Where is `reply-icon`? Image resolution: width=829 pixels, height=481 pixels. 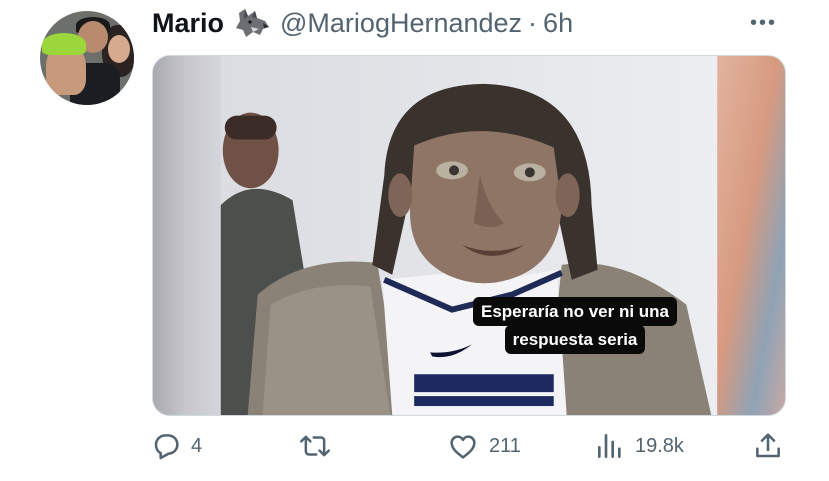
reply-icon is located at coordinates (166, 446).